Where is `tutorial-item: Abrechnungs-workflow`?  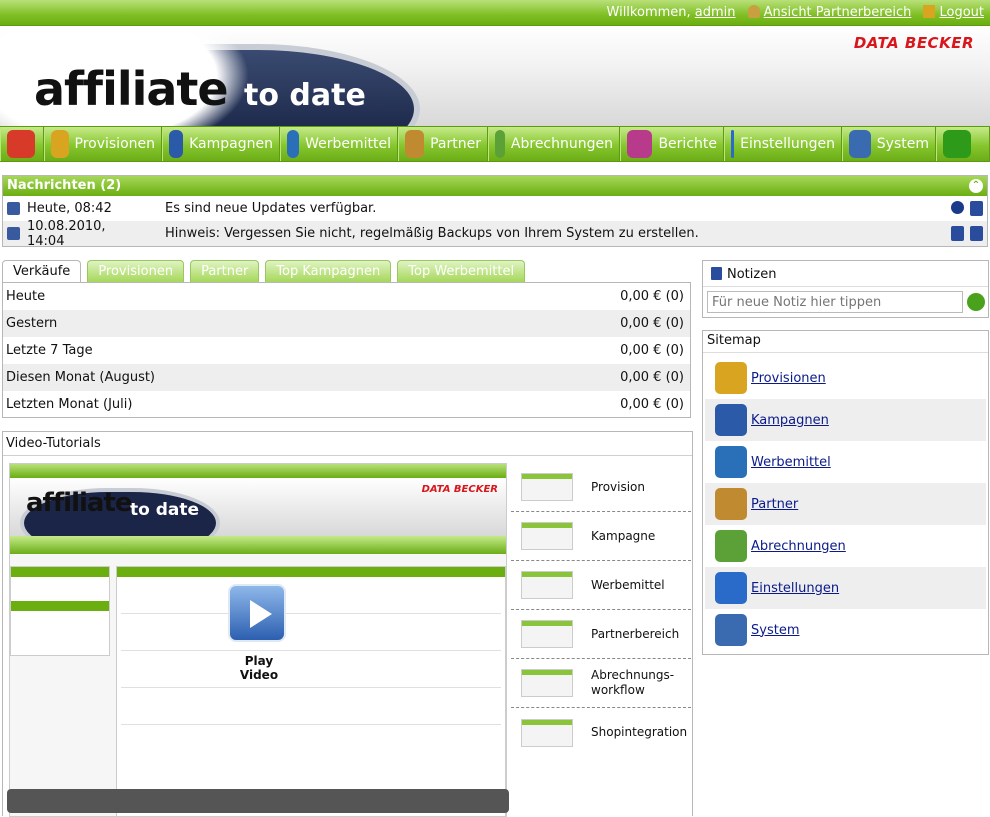
tutorial-item: Abrechnungs-workflow is located at coordinates (601, 683).